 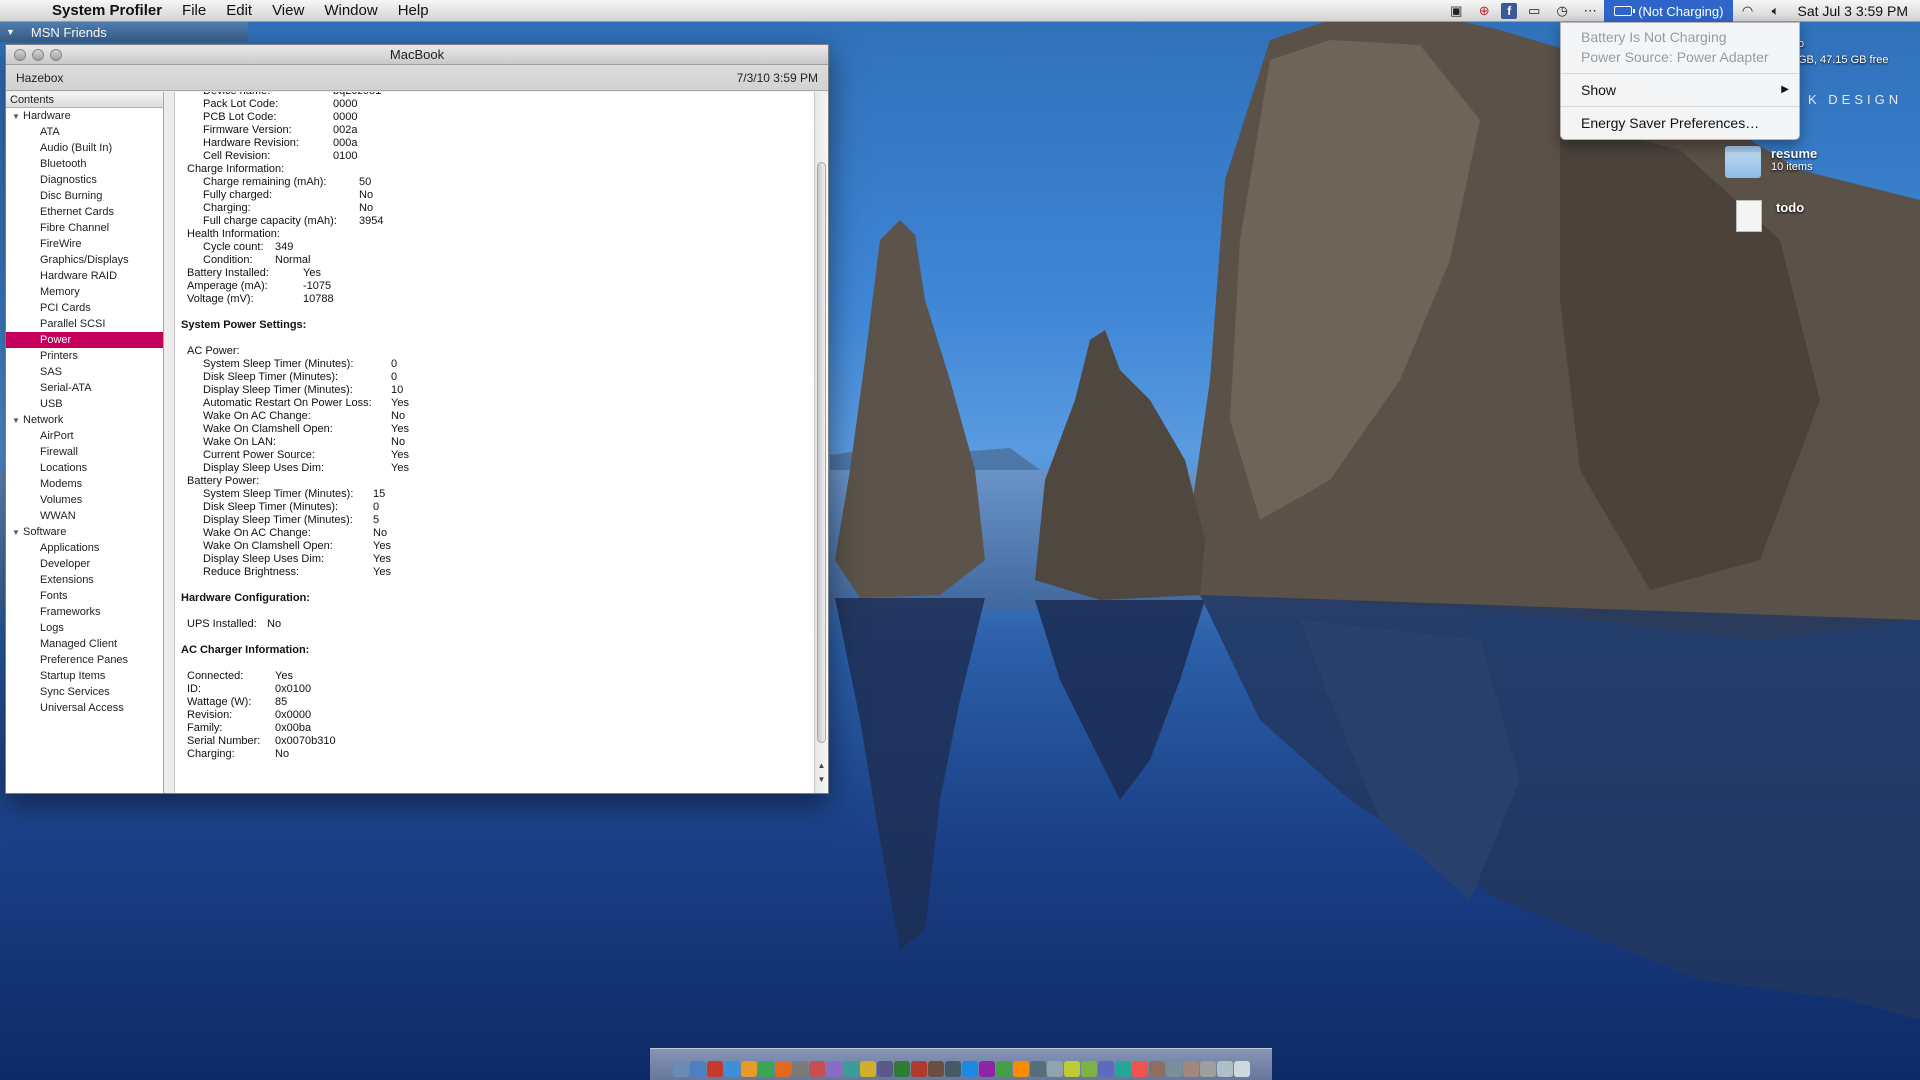 I want to click on sidebar-item-extensions: Extensions, so click(x=84, y=580).